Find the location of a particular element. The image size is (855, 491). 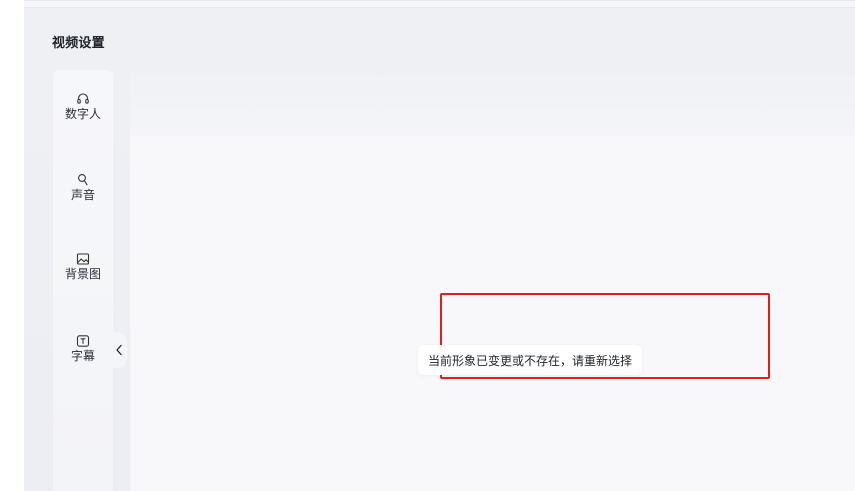

sidebar-item-digital-human: 数字人 is located at coordinates (83, 107).